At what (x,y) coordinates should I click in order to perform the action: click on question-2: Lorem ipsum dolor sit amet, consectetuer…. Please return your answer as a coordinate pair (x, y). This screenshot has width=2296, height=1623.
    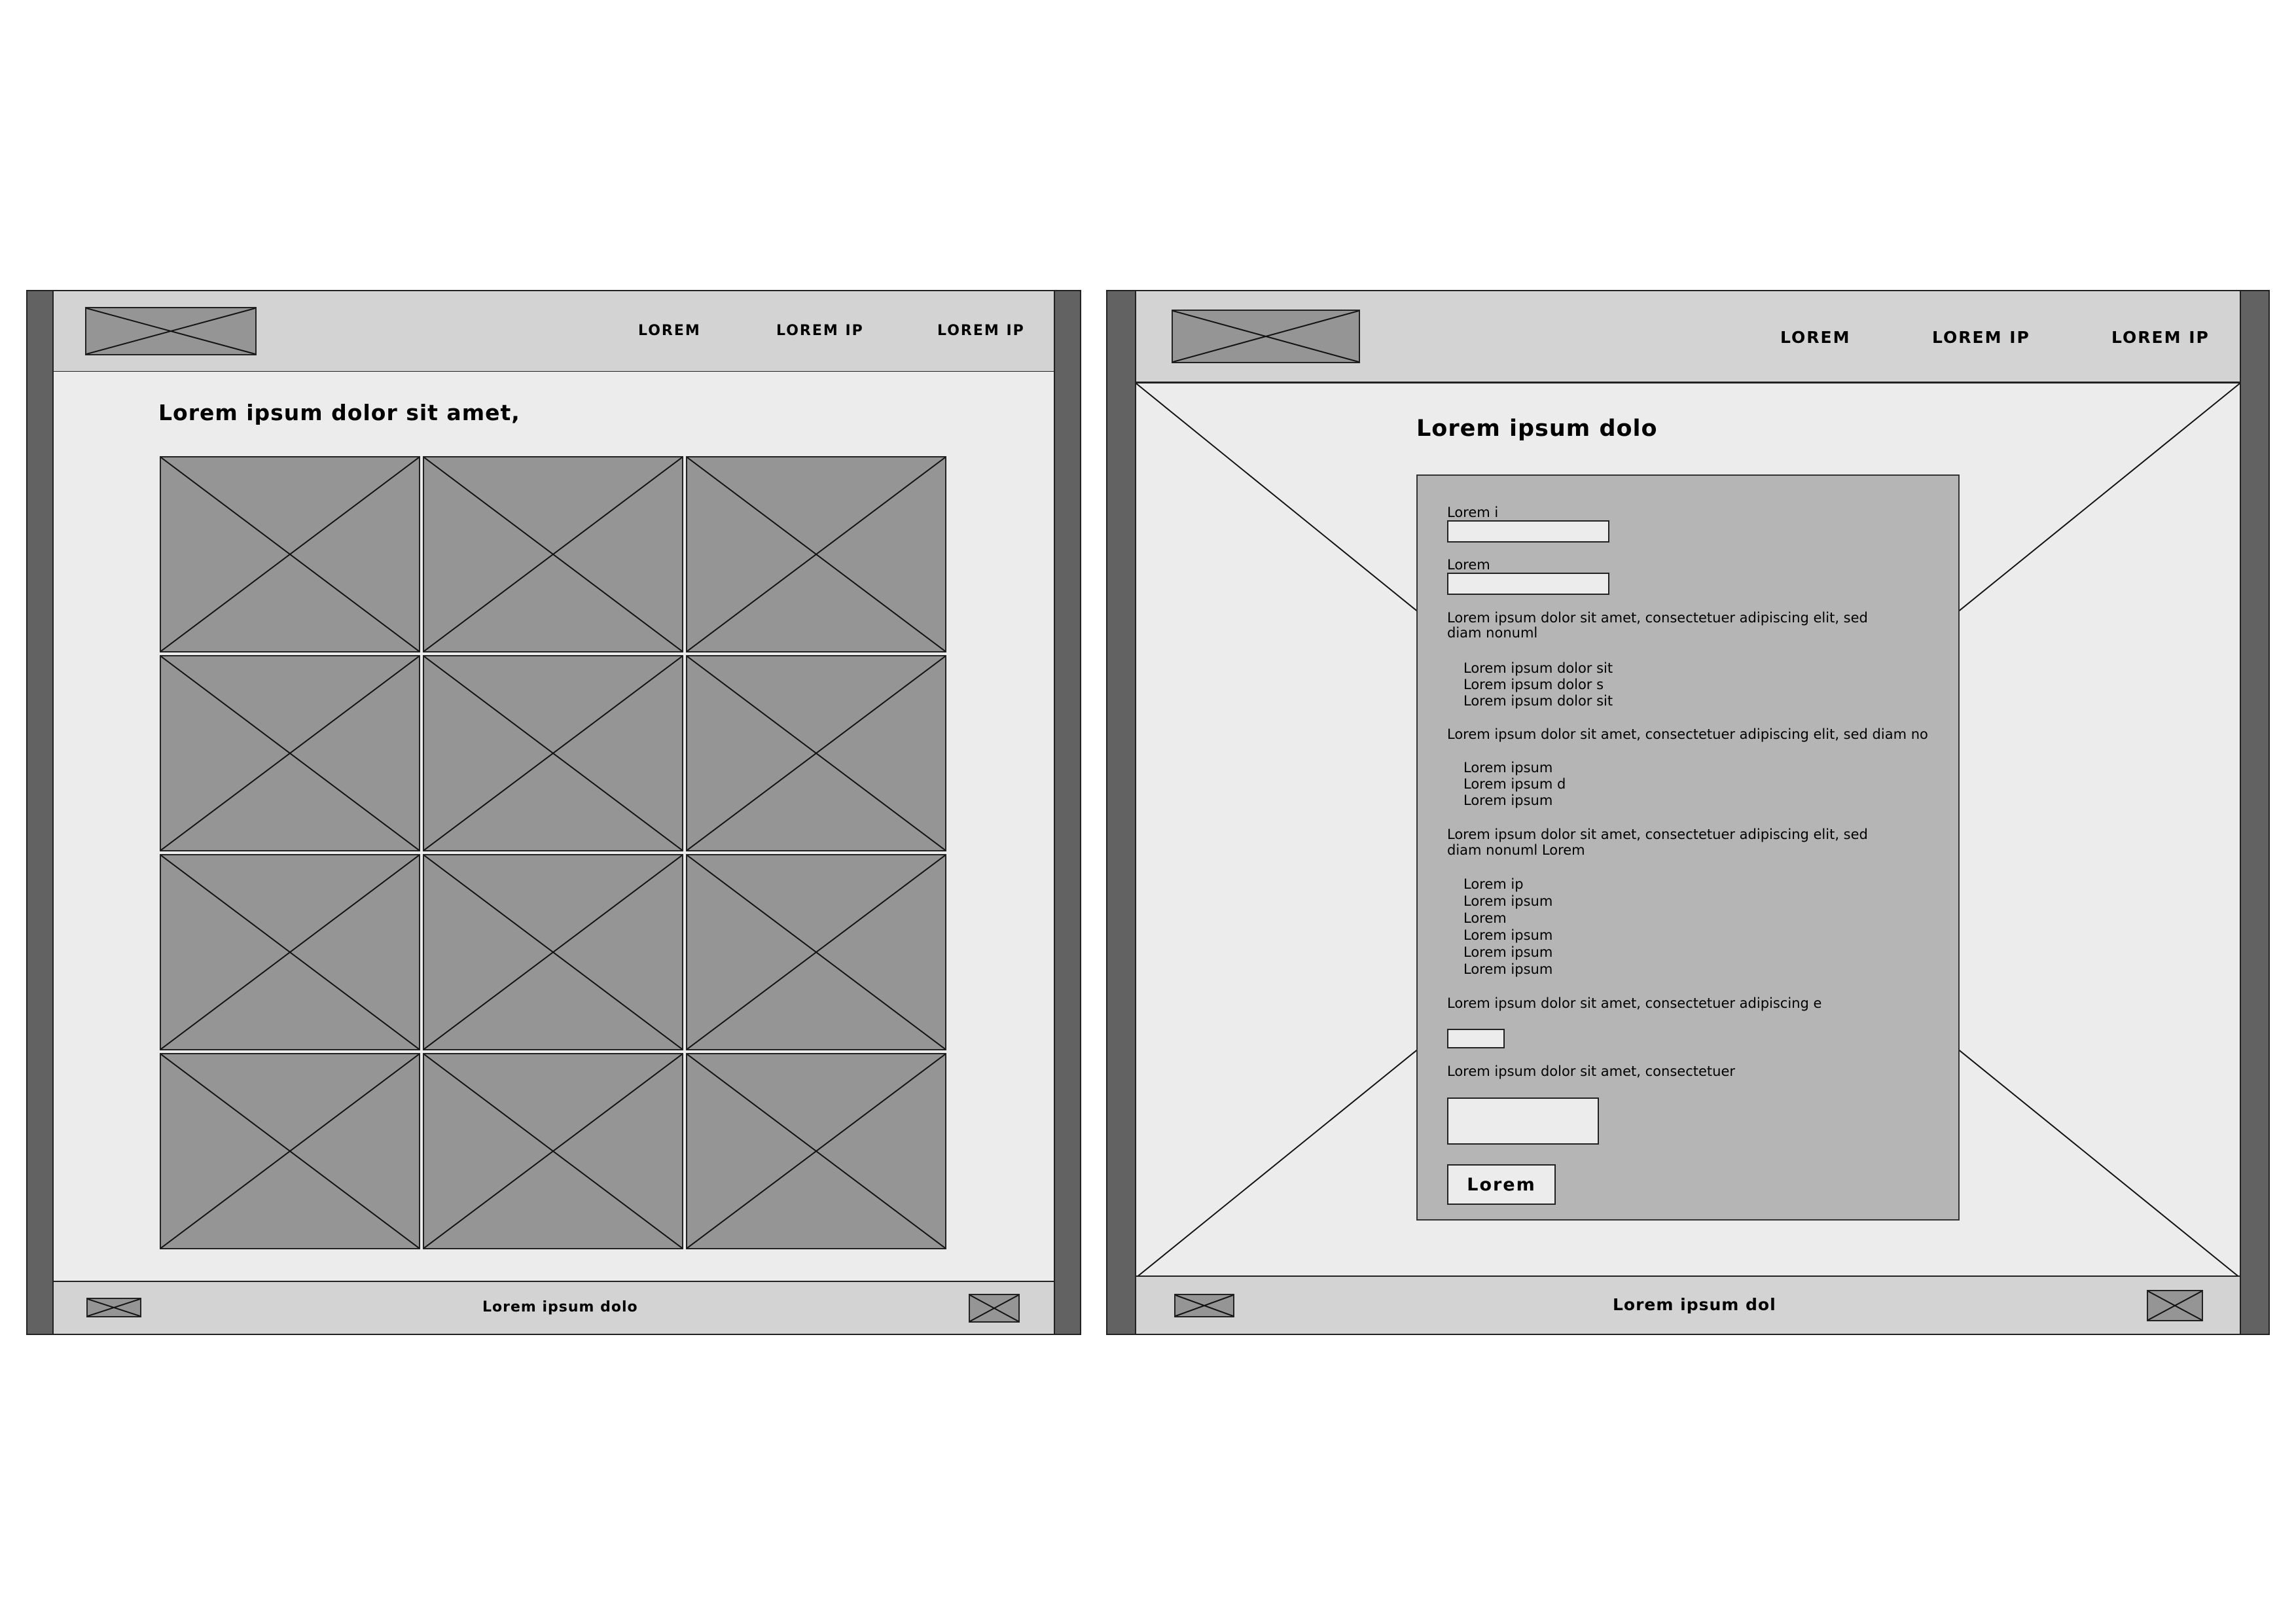
    Looking at the image, I should click on (1687, 734).